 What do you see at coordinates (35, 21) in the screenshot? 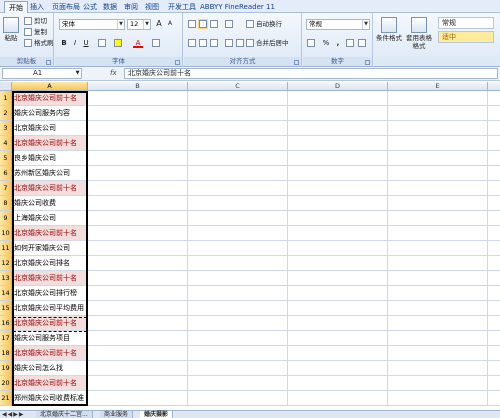
I see `cut-button: 剪切` at bounding box center [35, 21].